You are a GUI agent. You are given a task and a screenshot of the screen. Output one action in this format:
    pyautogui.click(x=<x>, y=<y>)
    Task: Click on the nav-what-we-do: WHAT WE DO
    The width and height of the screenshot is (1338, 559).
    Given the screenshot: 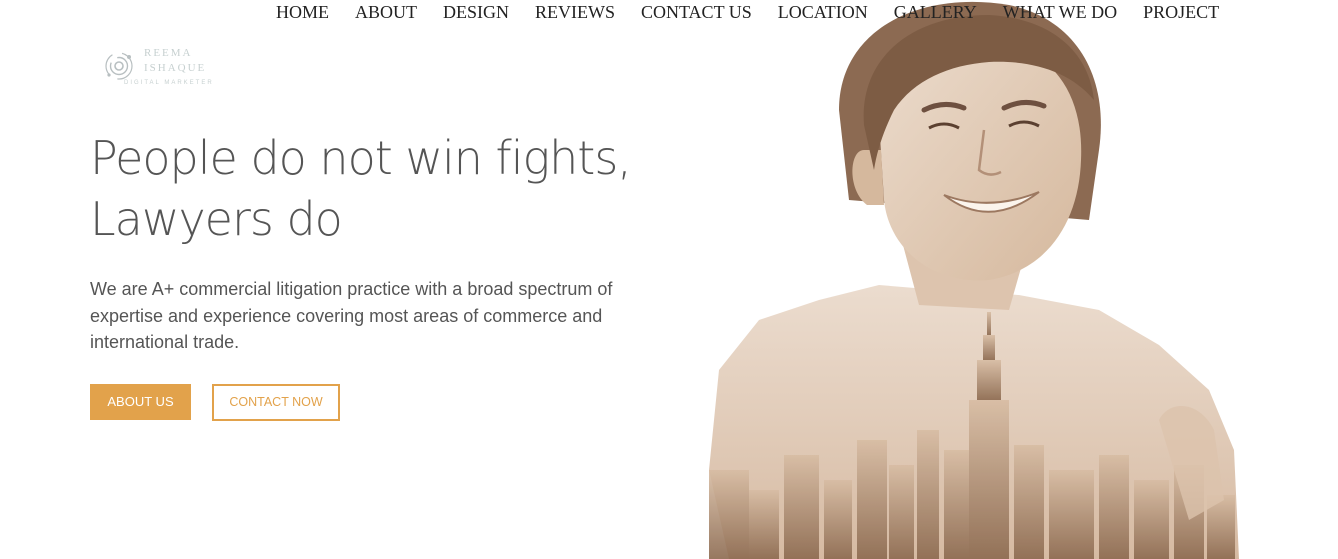 What is the action you would take?
    pyautogui.click(x=1060, y=12)
    